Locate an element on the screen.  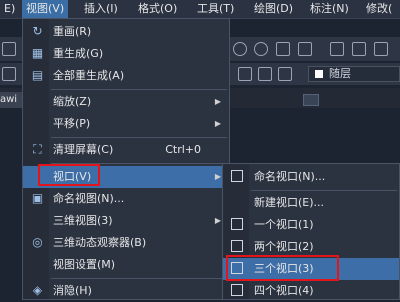
one-viewport-icon is located at coordinates (237, 224).